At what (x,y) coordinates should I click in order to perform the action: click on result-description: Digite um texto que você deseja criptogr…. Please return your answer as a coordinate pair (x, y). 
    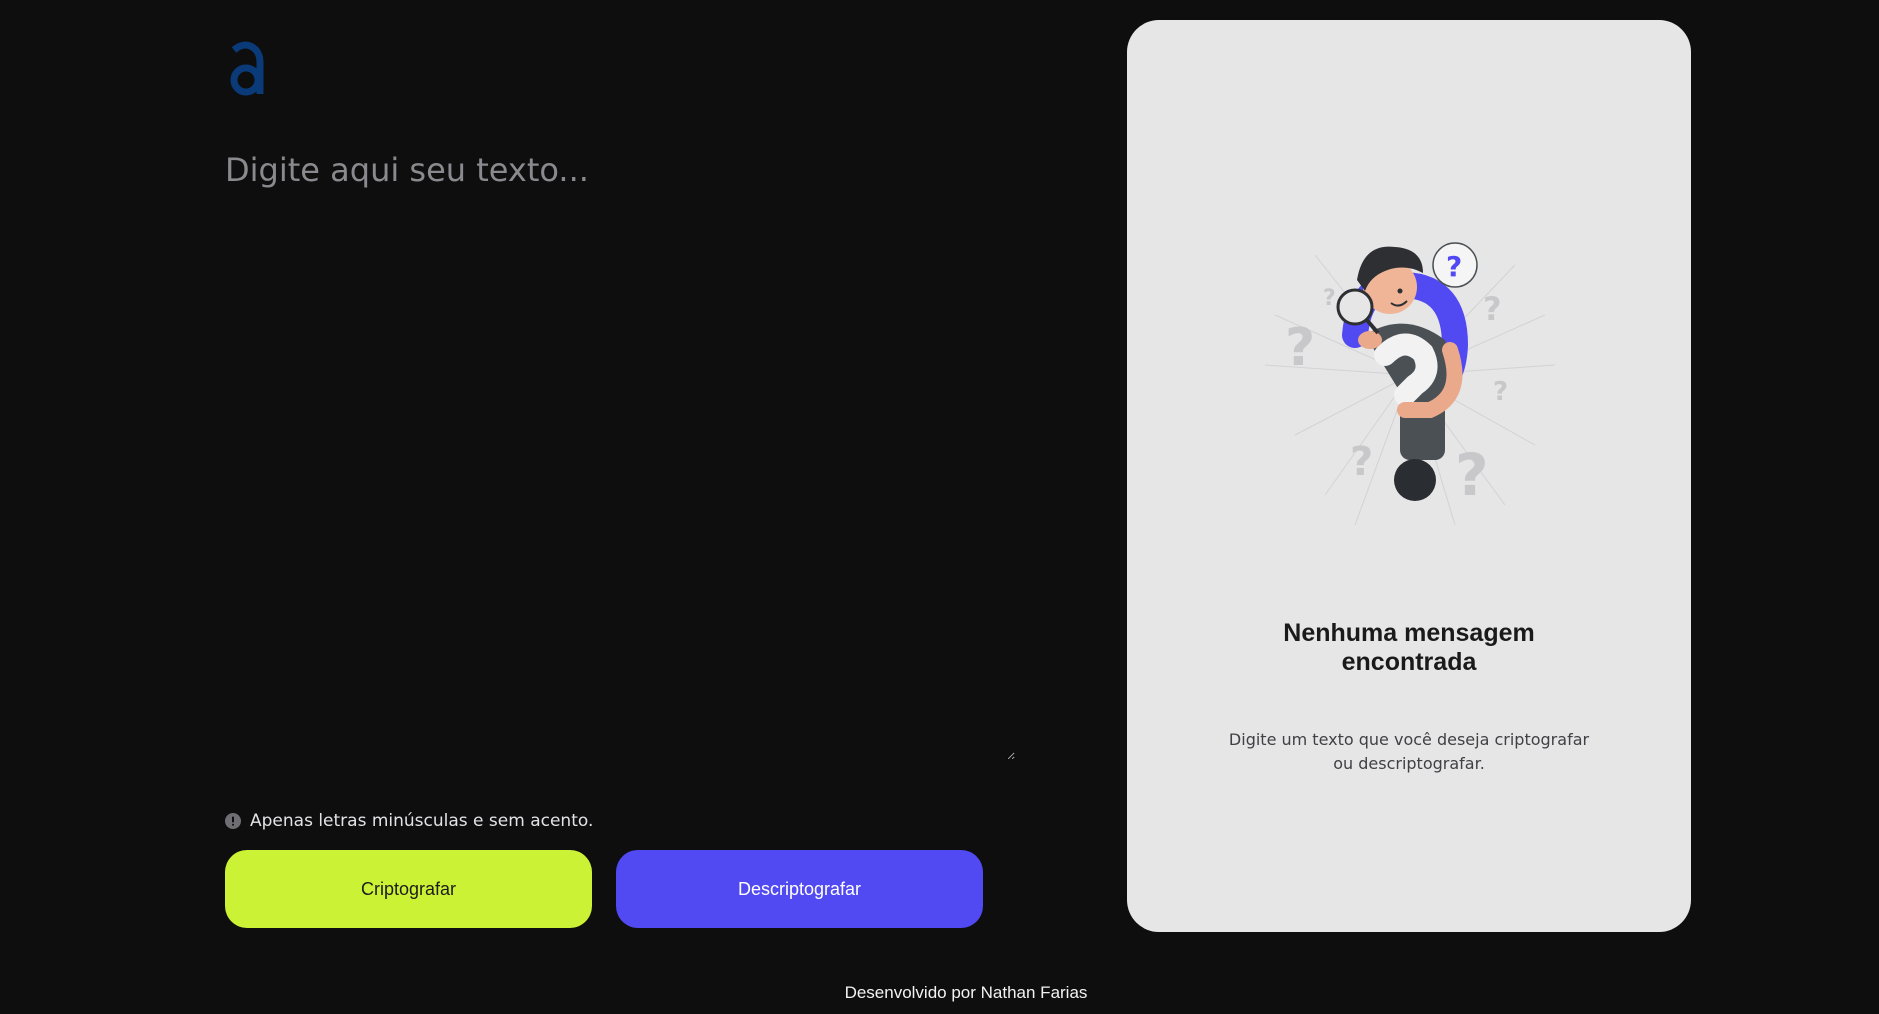
    Looking at the image, I should click on (1409, 751).